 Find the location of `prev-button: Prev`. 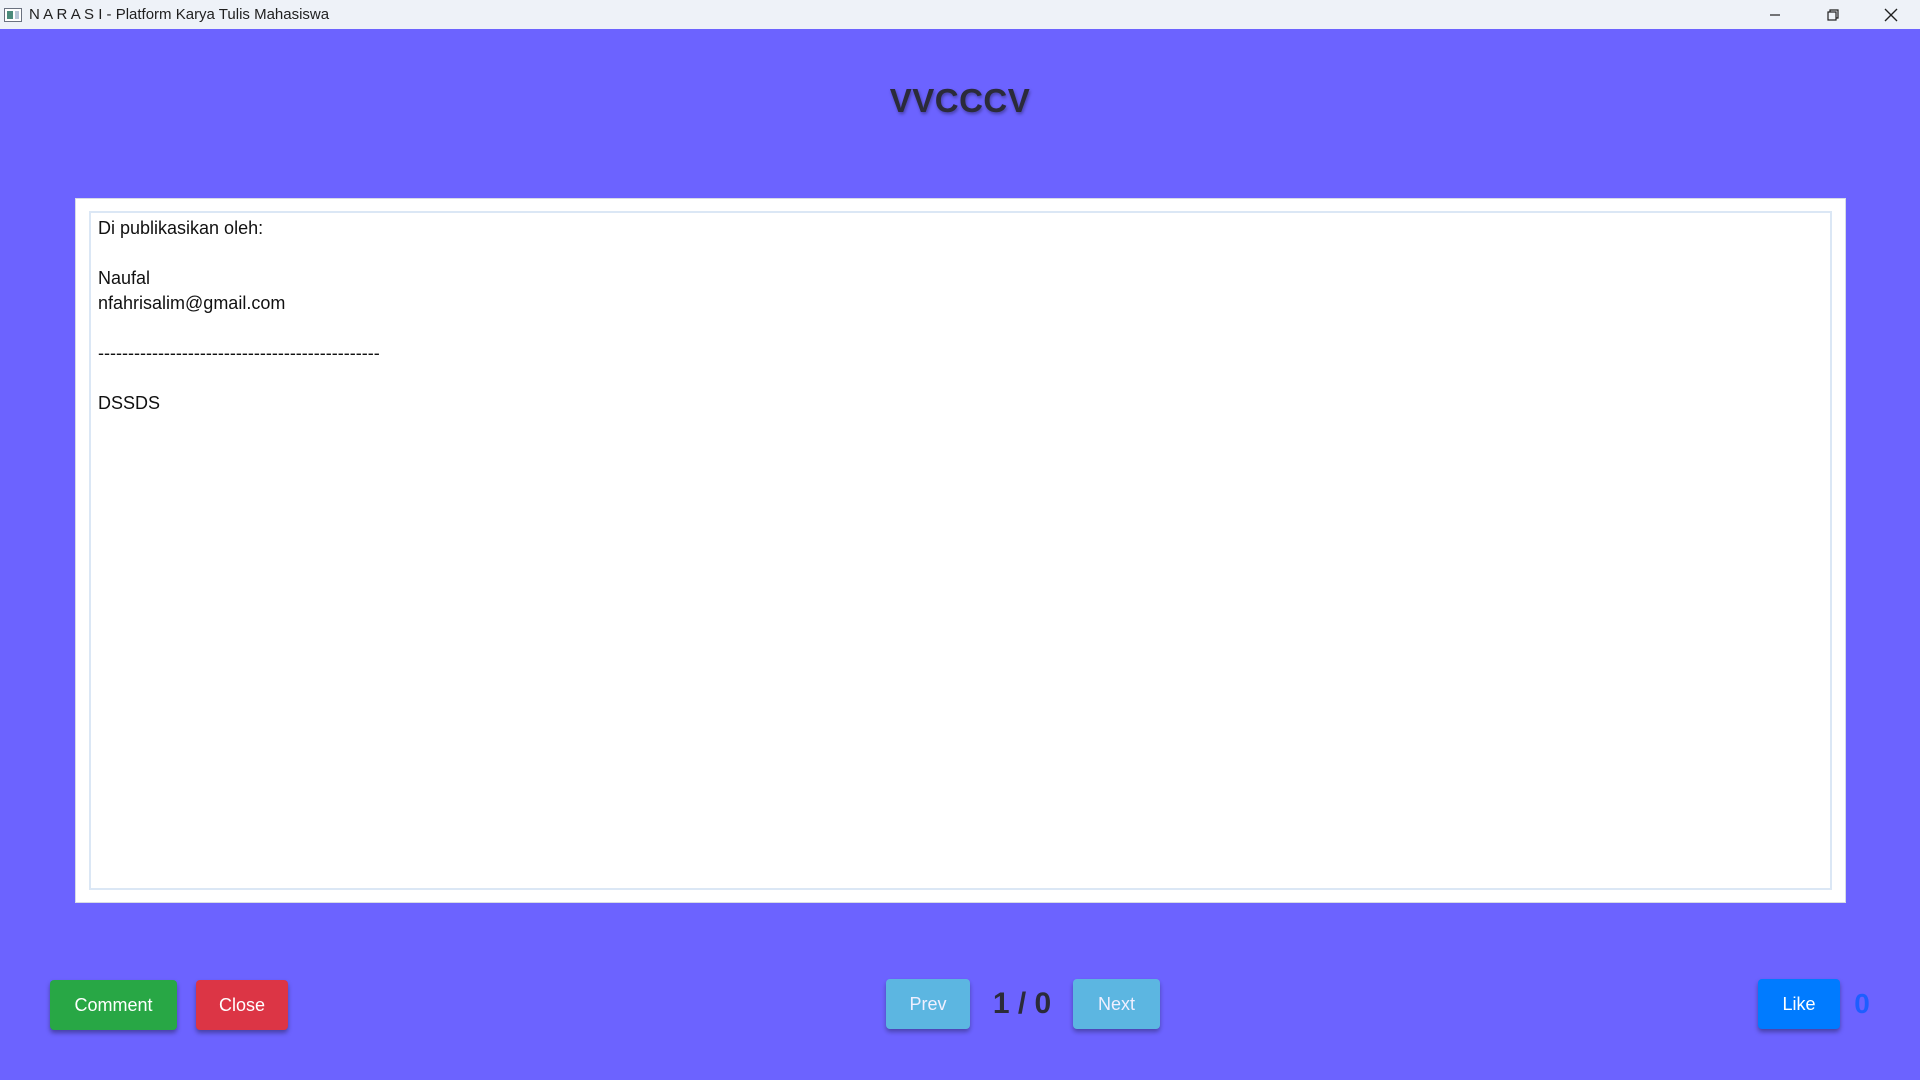

prev-button: Prev is located at coordinates (928, 1004).